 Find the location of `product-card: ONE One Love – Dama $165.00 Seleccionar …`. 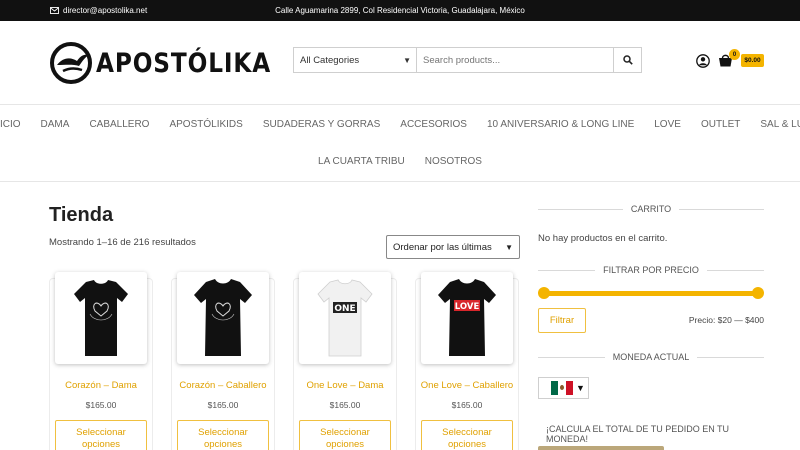

product-card: ONE One Love – Dama $165.00 Seleccionar … is located at coordinates (345, 361).